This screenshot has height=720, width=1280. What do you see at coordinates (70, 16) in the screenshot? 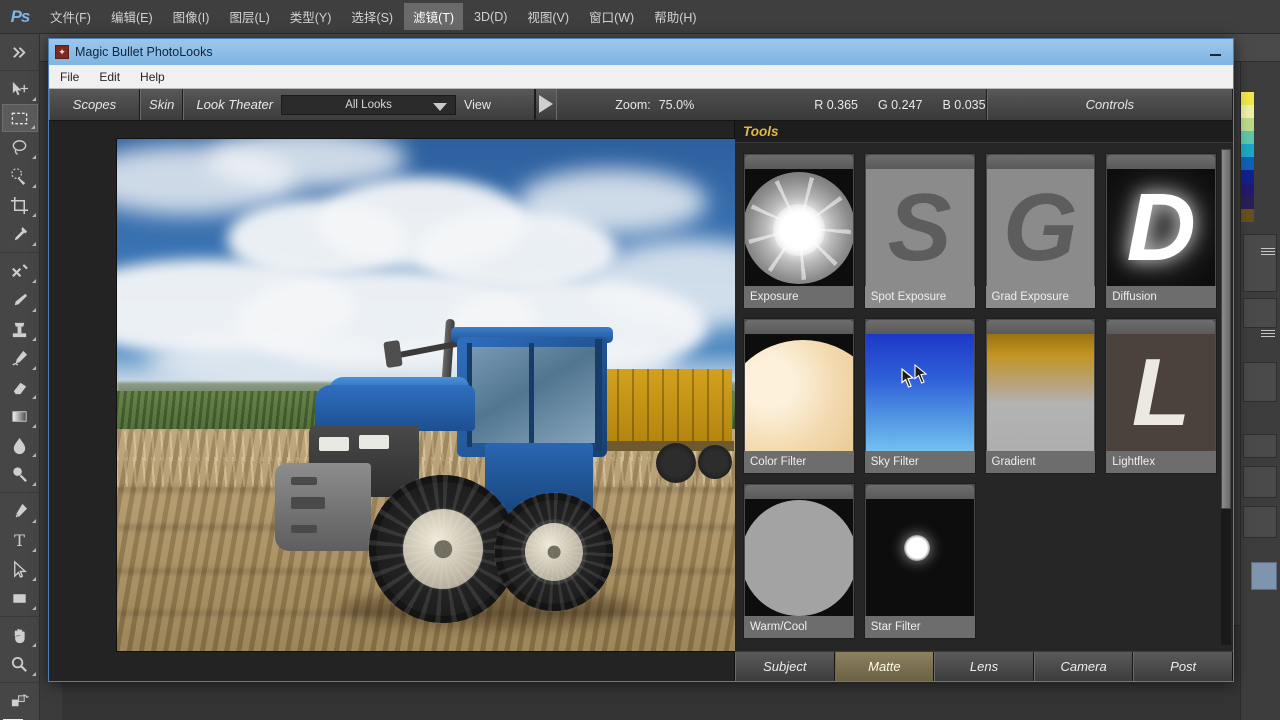
I see `menu-item-file: 文件(F)` at bounding box center [70, 16].